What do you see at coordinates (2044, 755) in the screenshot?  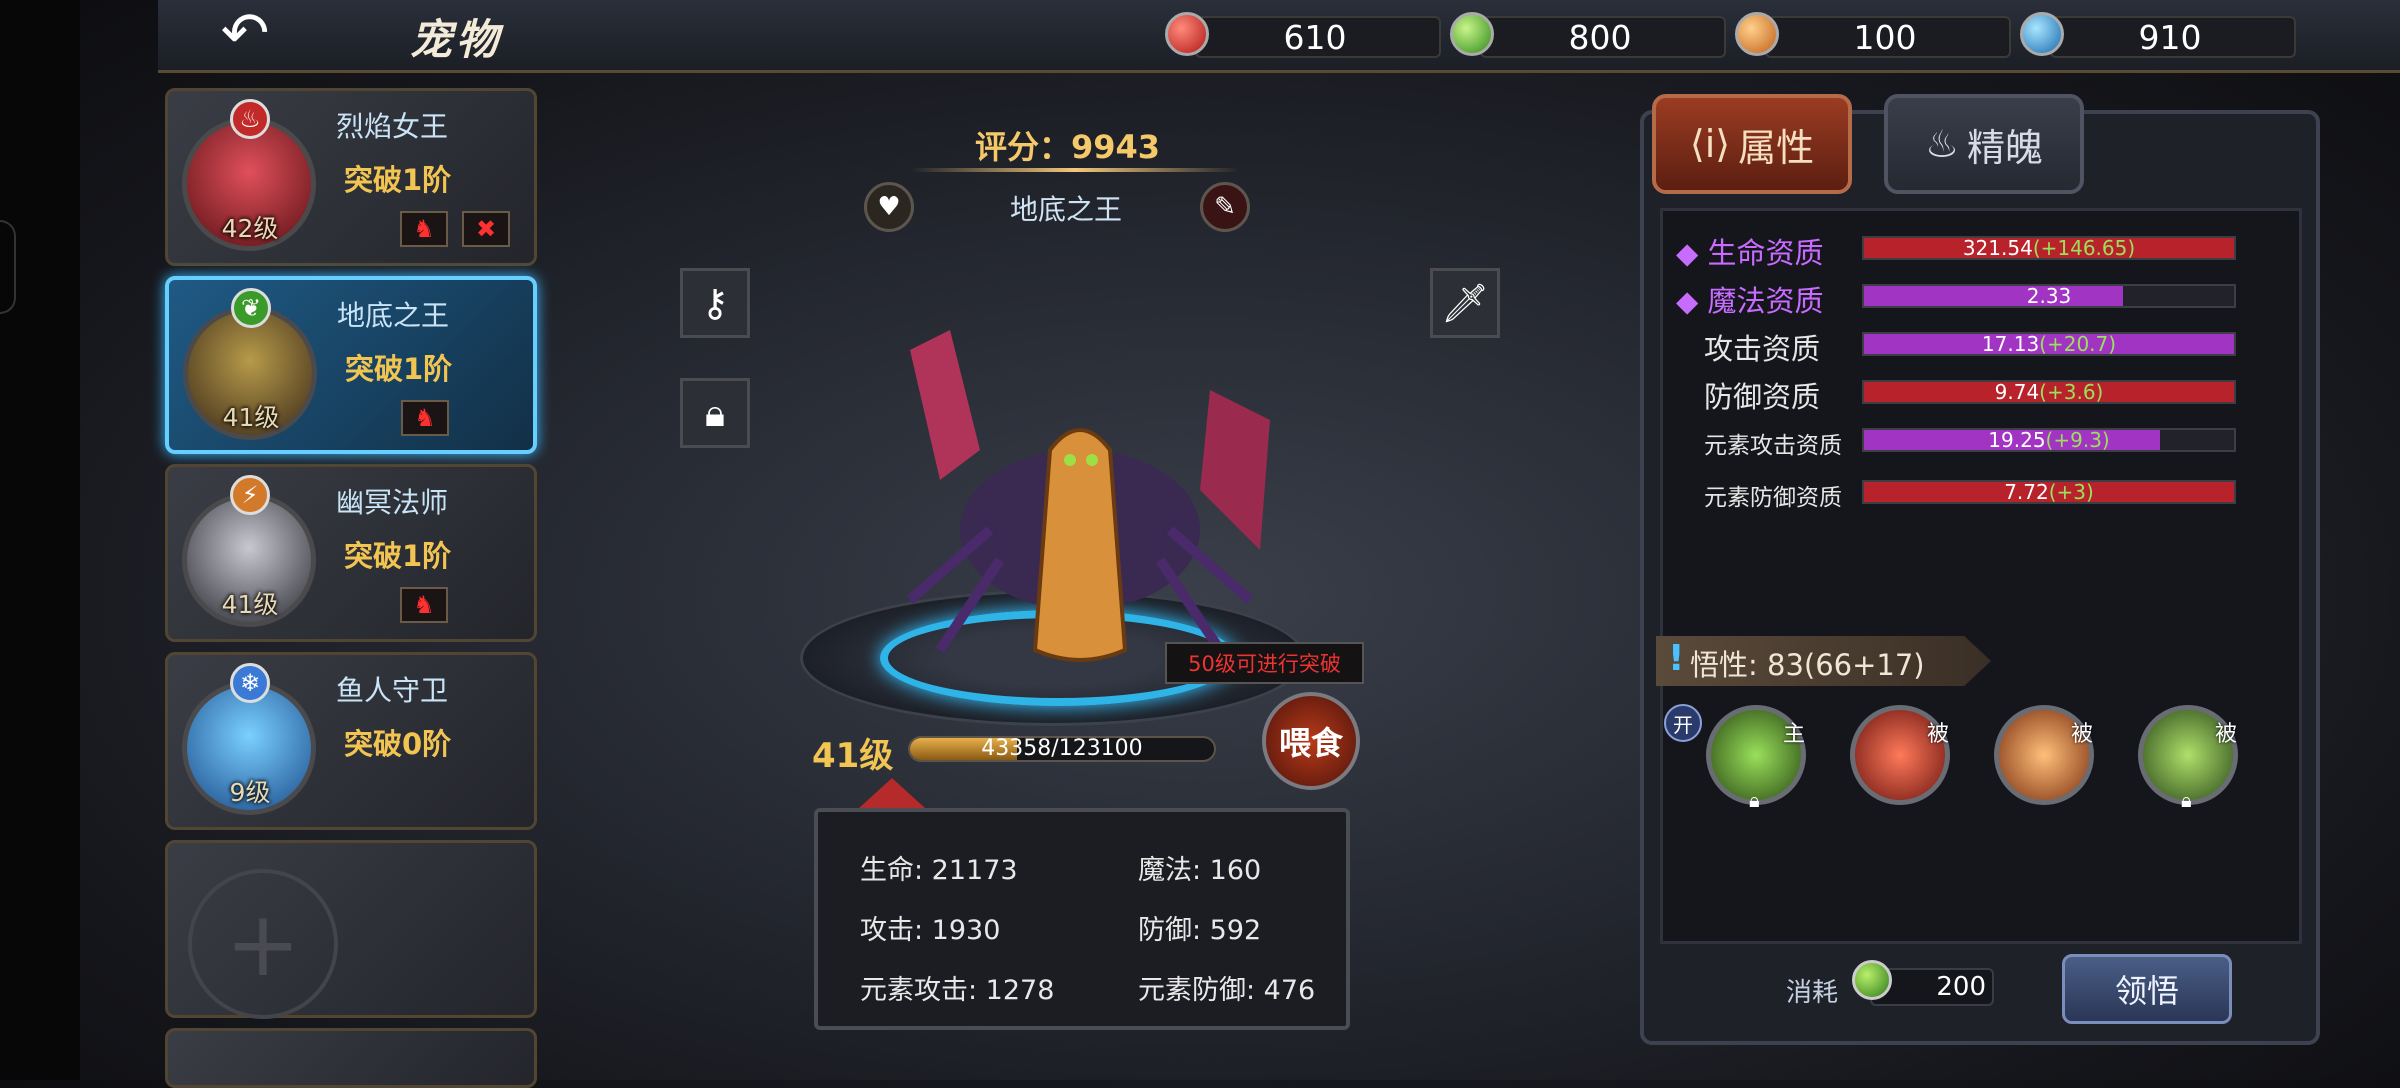 I see `skill-fire-slash-icon: 被` at bounding box center [2044, 755].